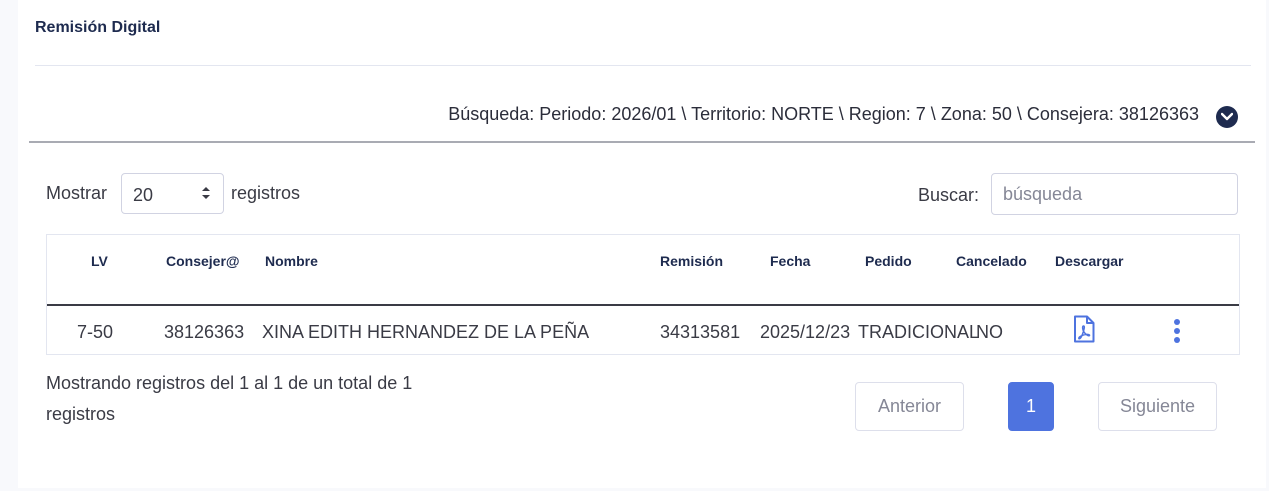 This screenshot has width=1269, height=491. I want to click on column-header-pedido: Pedido, so click(888, 261).